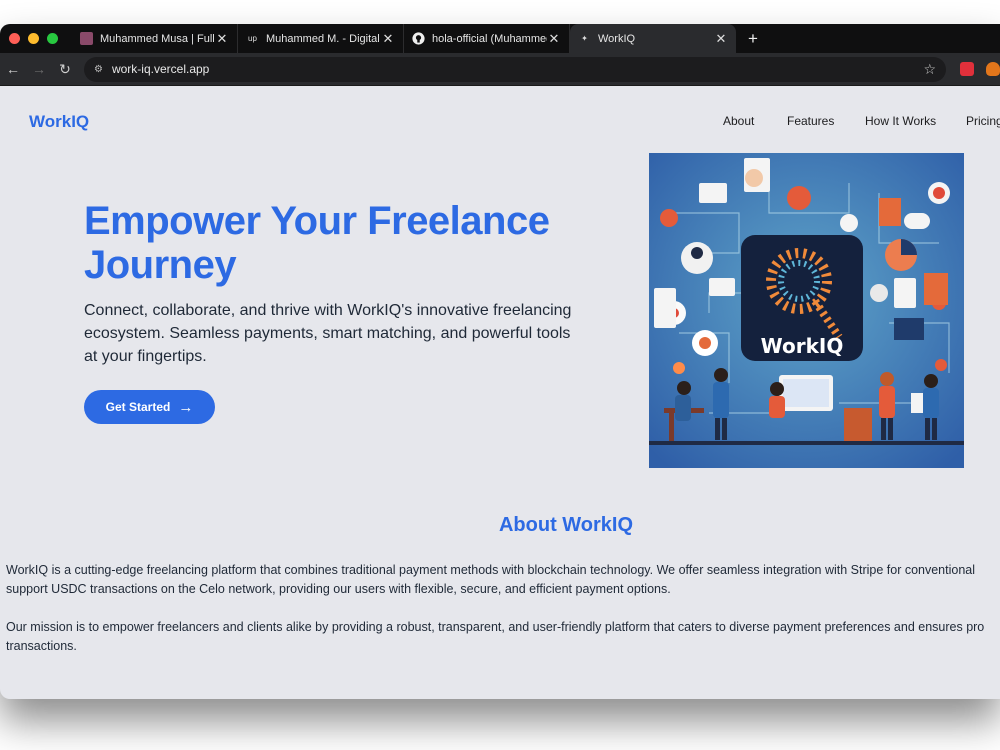 The image size is (1000, 750). What do you see at coordinates (323, 38) in the screenshot?
I see `tab-title: Muhammed M. - Digital Marke` at bounding box center [323, 38].